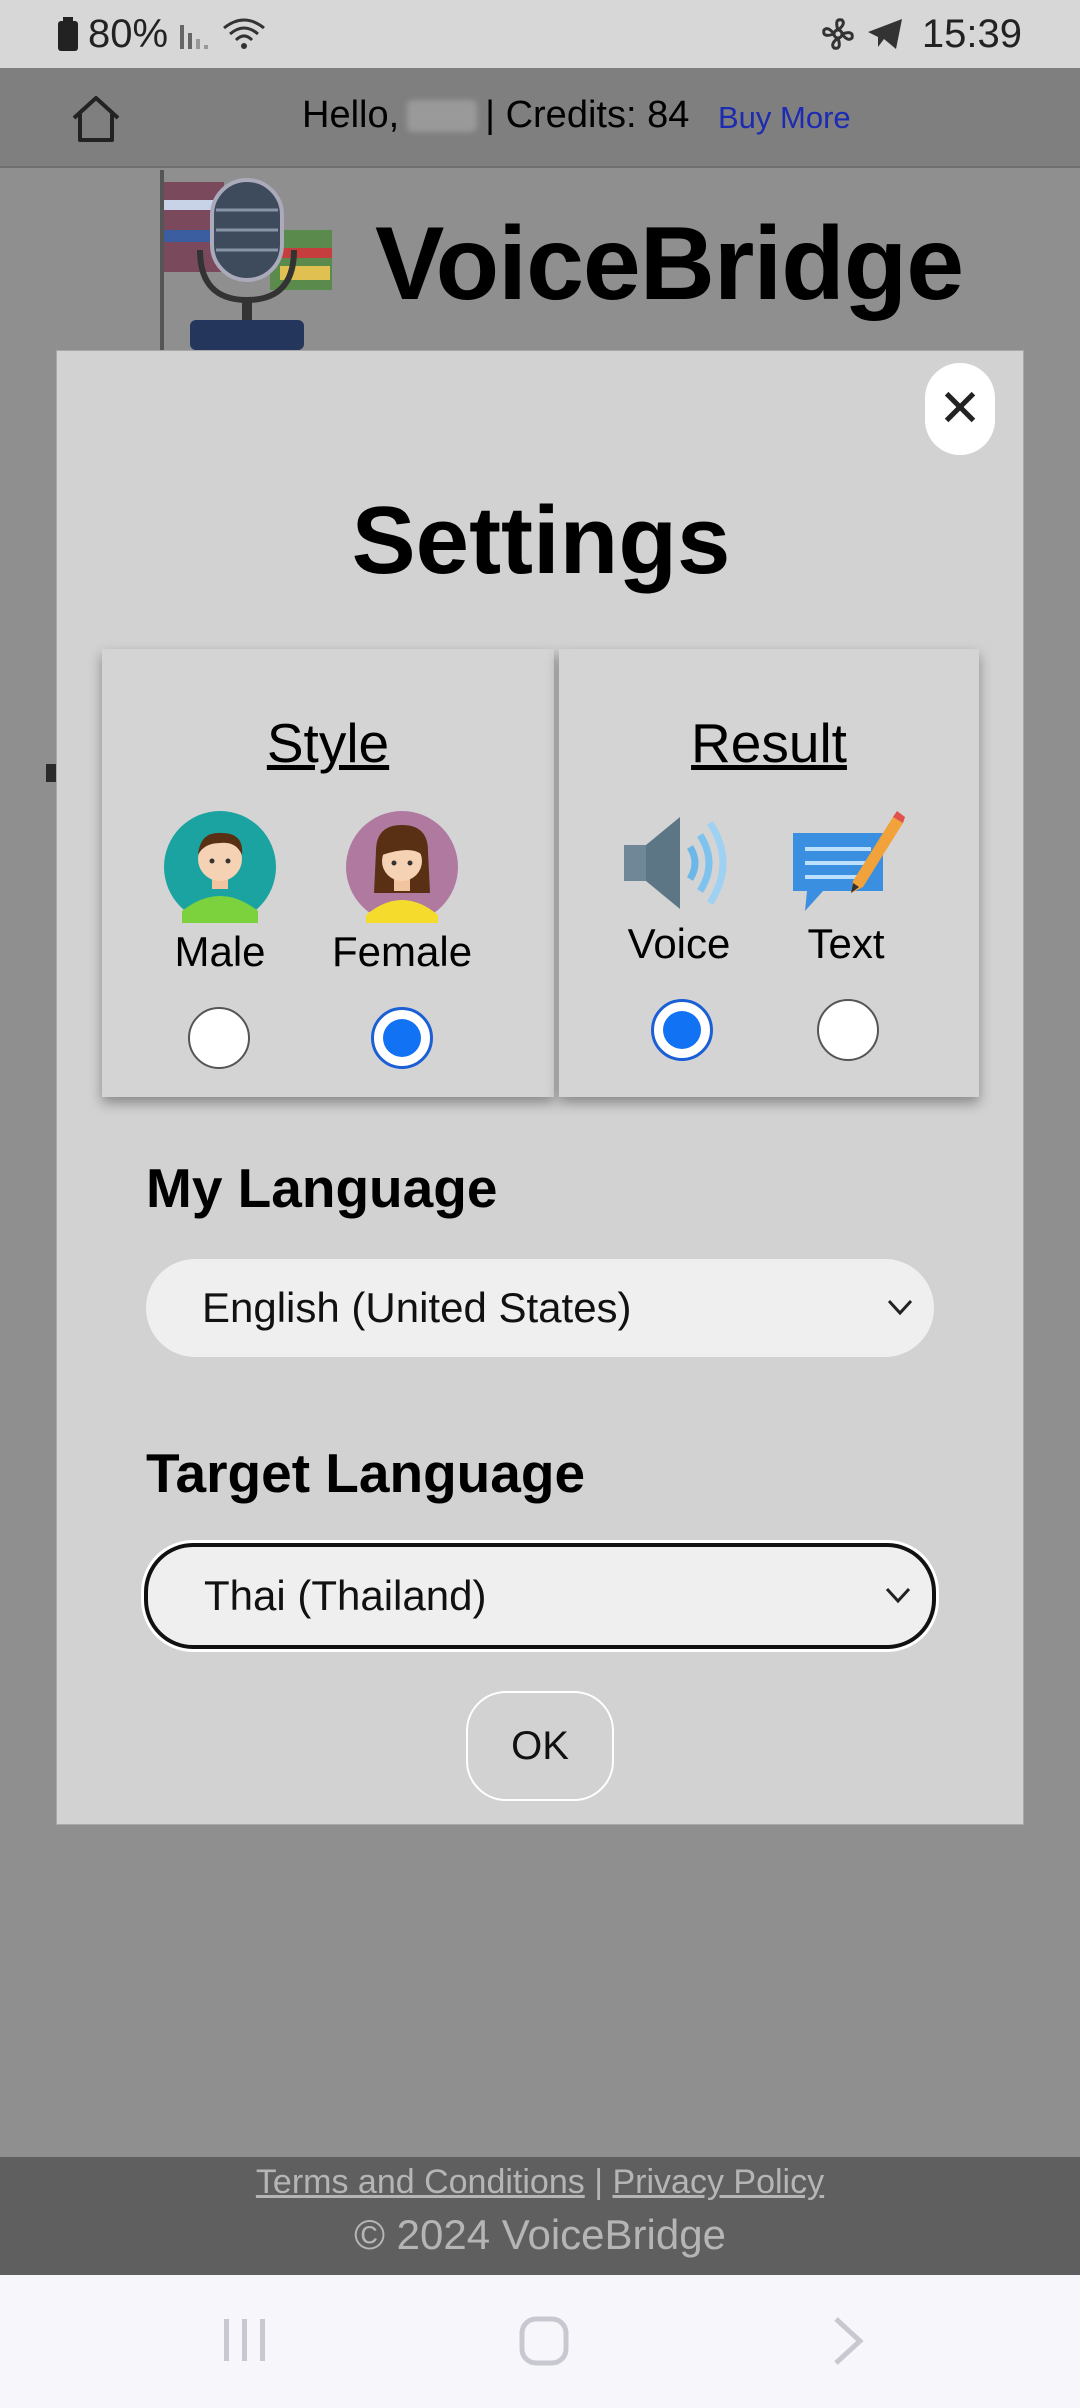 This screenshot has height=2408, width=1080. I want to click on text-radio, so click(848, 1030).